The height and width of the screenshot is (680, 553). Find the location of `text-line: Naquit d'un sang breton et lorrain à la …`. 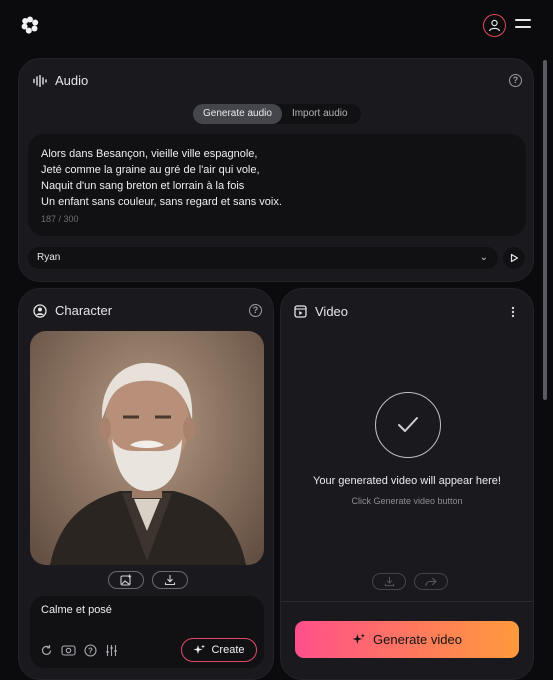

text-line: Naquit d'un sang breton et lorrain à la … is located at coordinates (143, 186).